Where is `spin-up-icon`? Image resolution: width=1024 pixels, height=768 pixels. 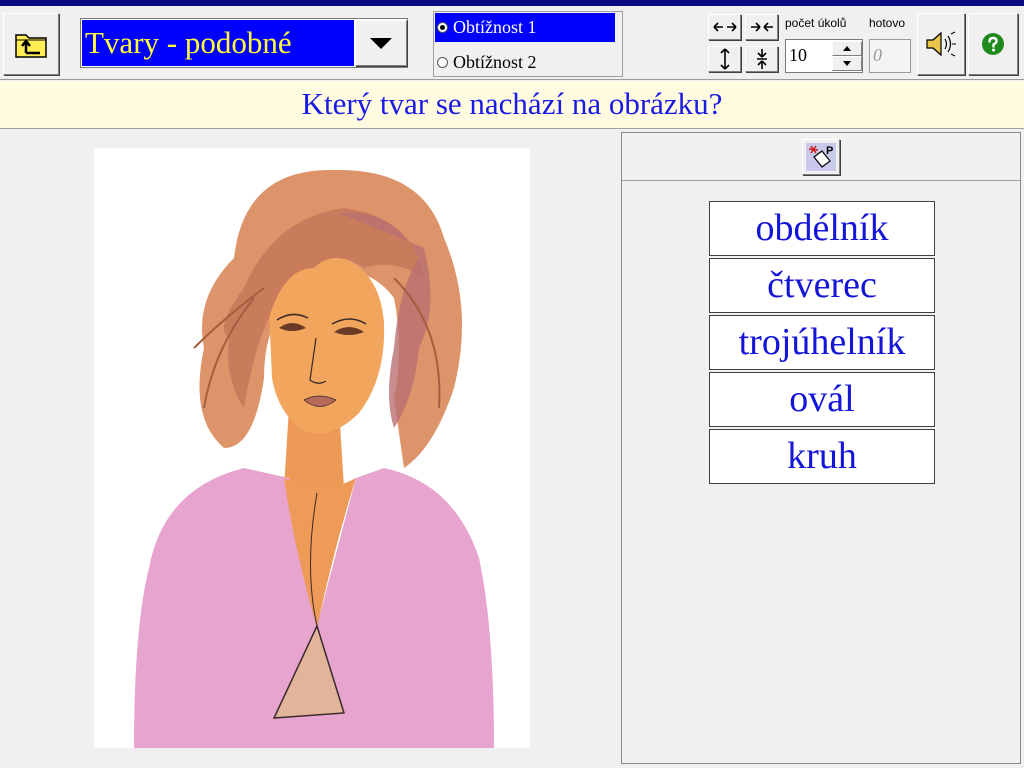
spin-up-icon is located at coordinates (847, 48).